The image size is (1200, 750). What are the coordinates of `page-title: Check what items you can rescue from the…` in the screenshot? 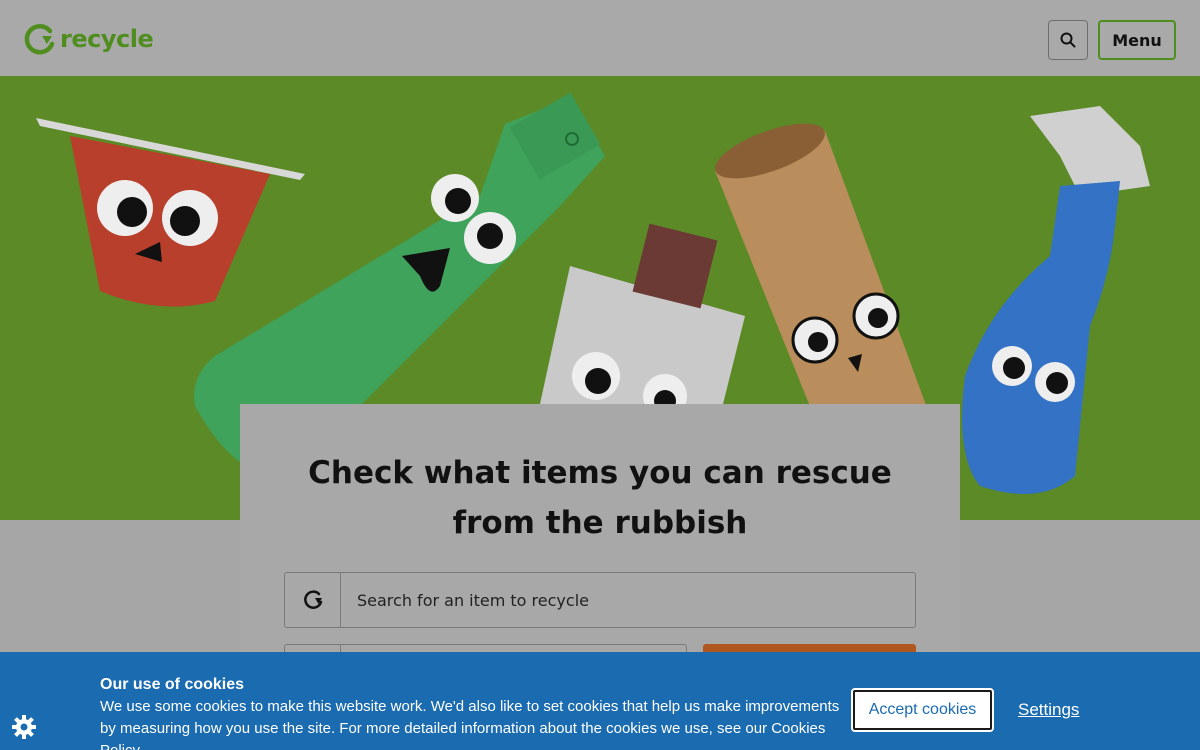 It's located at (600, 498).